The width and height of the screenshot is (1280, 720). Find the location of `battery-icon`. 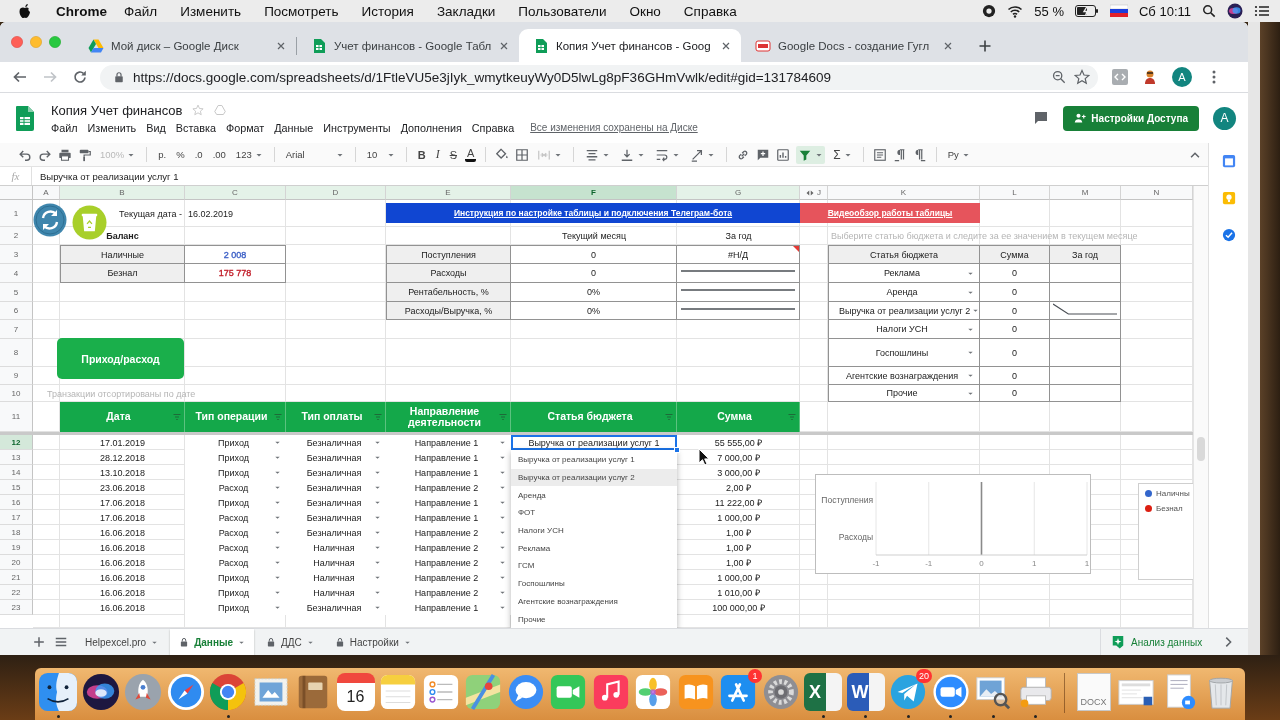

battery-icon is located at coordinates (1087, 11).